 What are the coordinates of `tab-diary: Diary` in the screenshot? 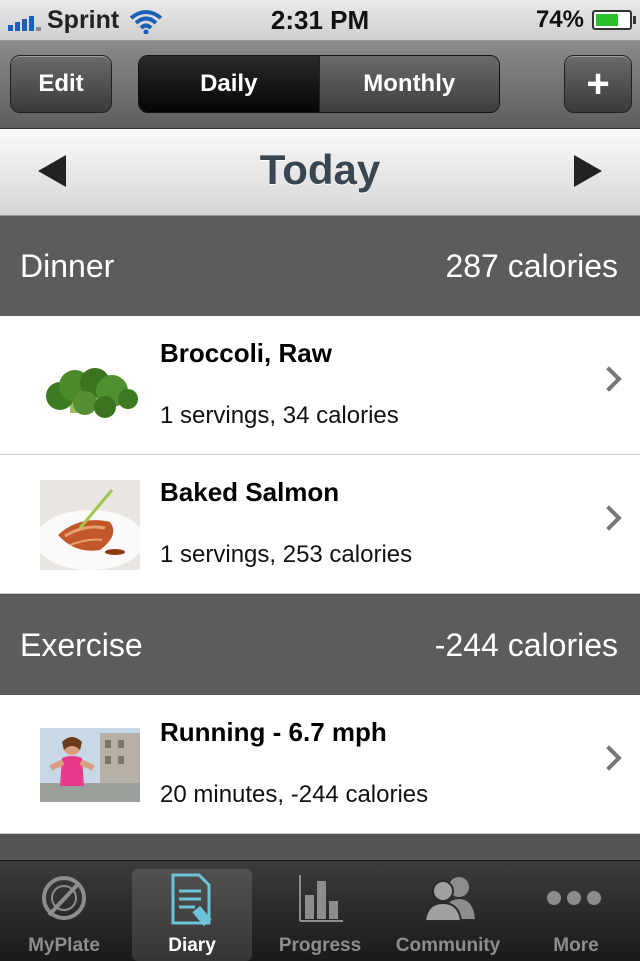 It's located at (192, 915).